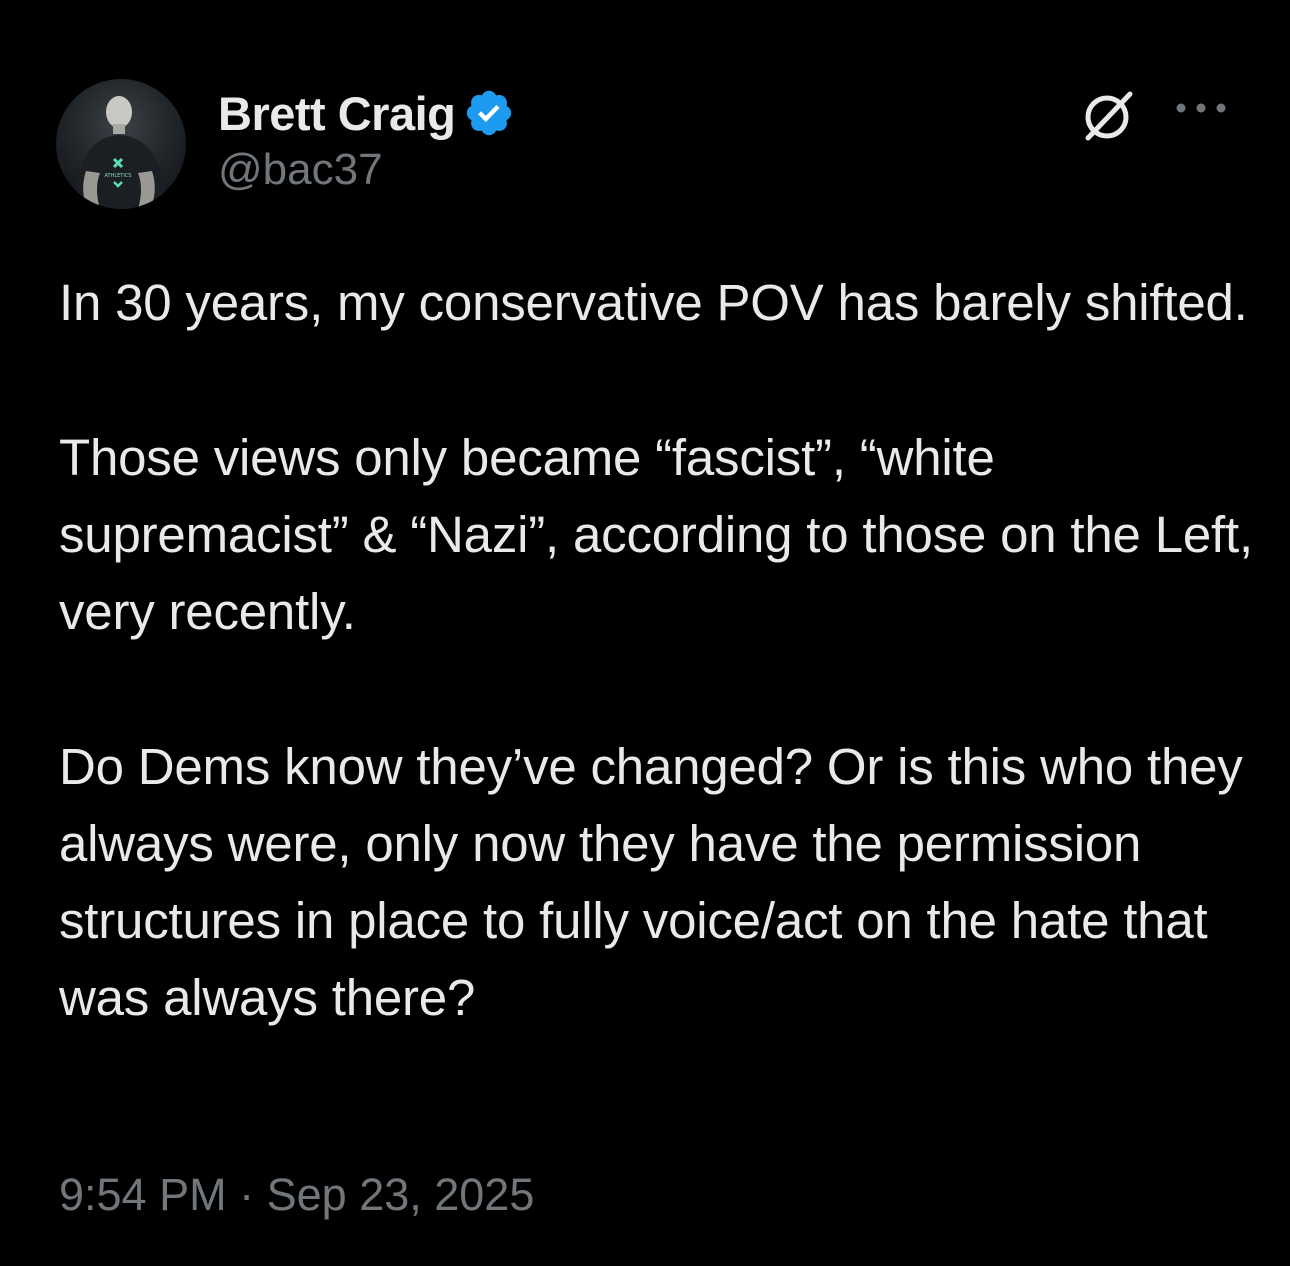 This screenshot has height=1266, width=1290. Describe the element at coordinates (1201, 108) in the screenshot. I see `more-options-icon` at that location.